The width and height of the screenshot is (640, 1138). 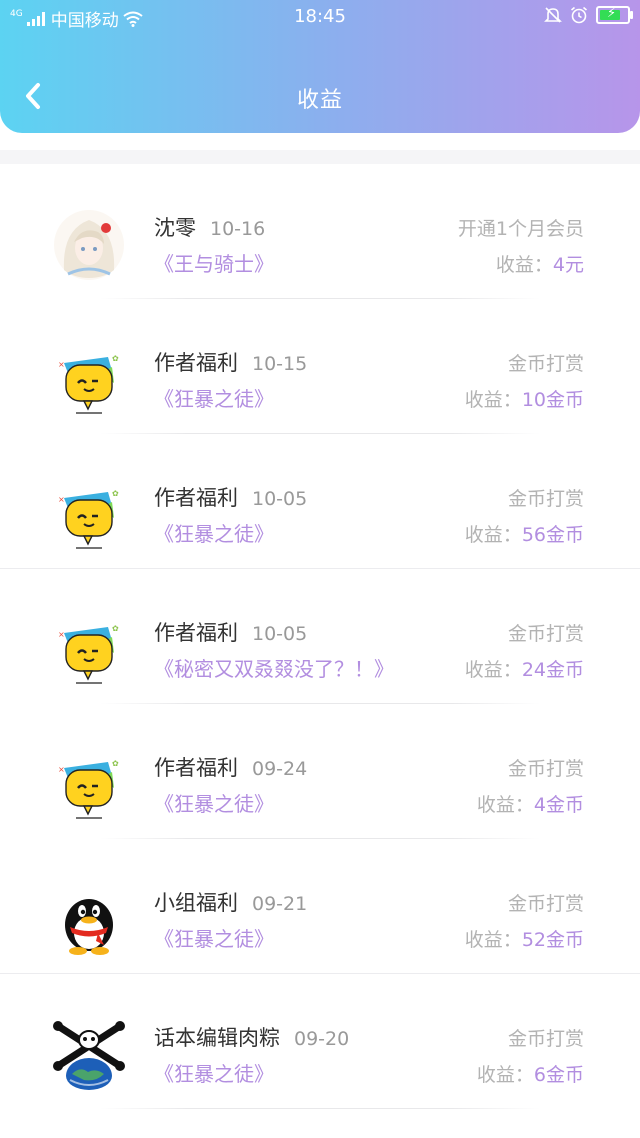 I want to click on earning-amount: 收益：10金币, so click(x=524, y=398).